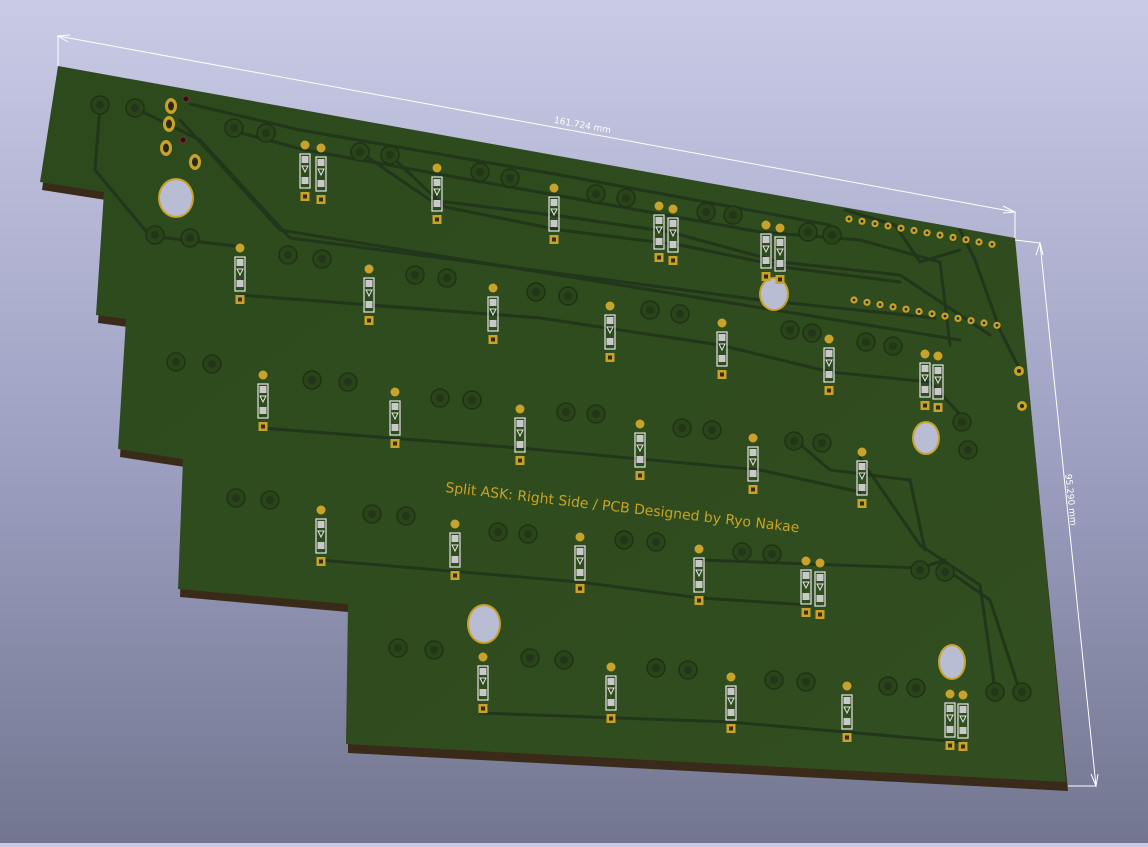 The width and height of the screenshot is (1148, 847). Describe the element at coordinates (1069, 499) in the screenshot. I see `dimension-height-label: 95.290 mm` at that location.